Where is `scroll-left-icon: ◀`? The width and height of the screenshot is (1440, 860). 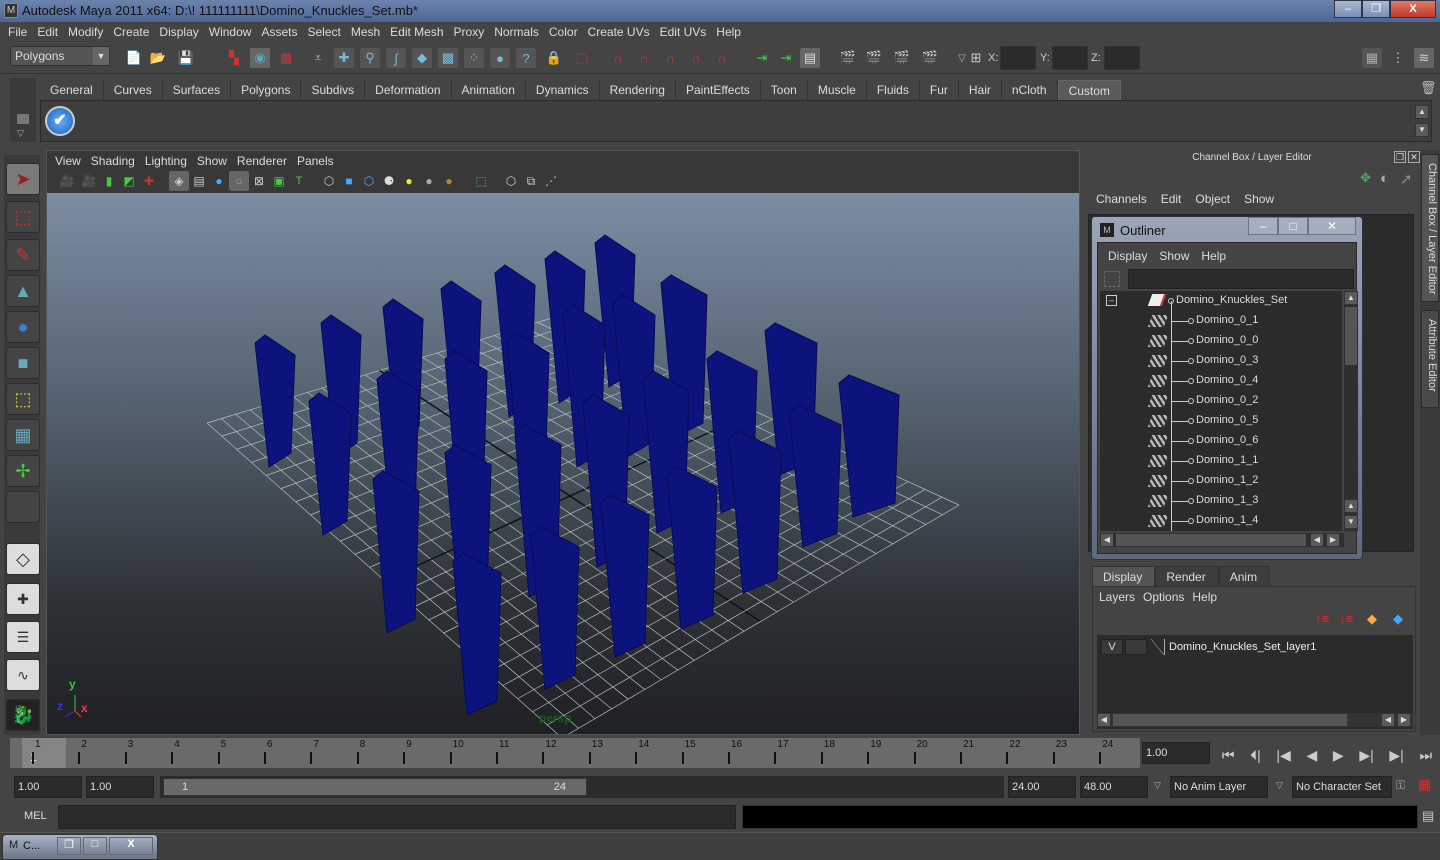 scroll-left-icon: ◀ is located at coordinates (1107, 540).